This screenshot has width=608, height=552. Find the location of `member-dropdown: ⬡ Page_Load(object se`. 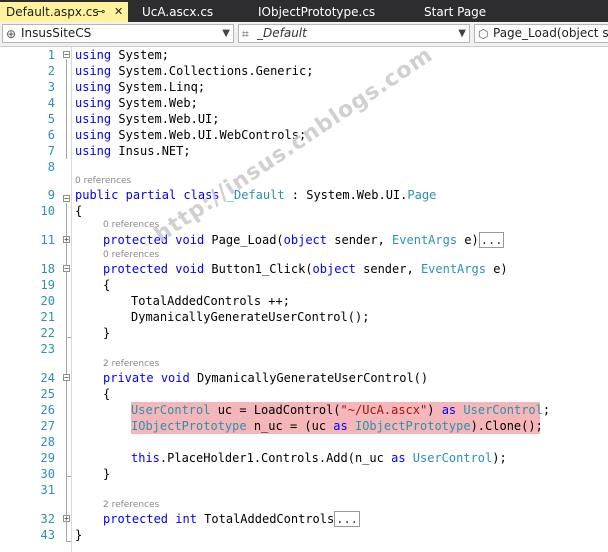

member-dropdown: ⬡ Page_Load(object se is located at coordinates (541, 33).